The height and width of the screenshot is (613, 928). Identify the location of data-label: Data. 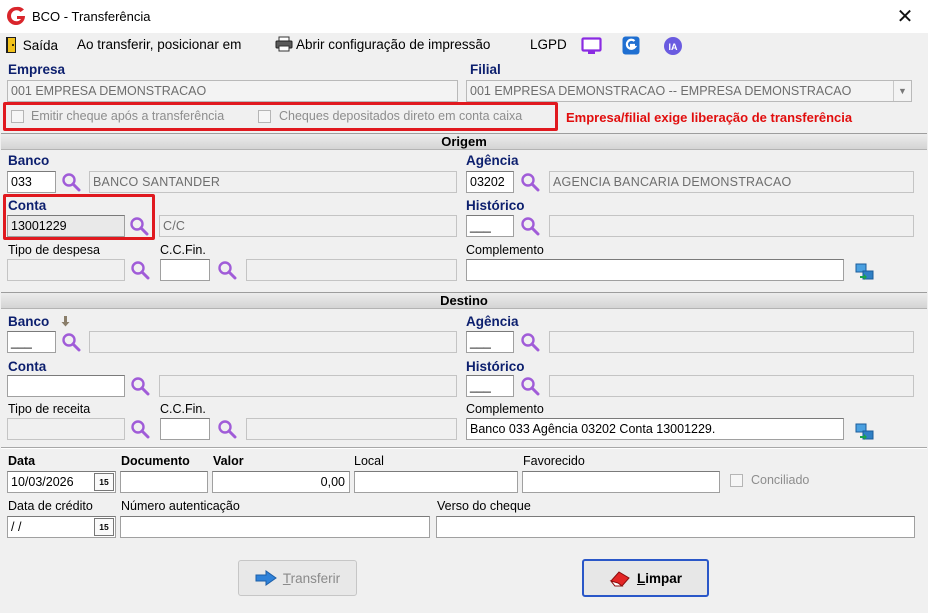
(22, 461).